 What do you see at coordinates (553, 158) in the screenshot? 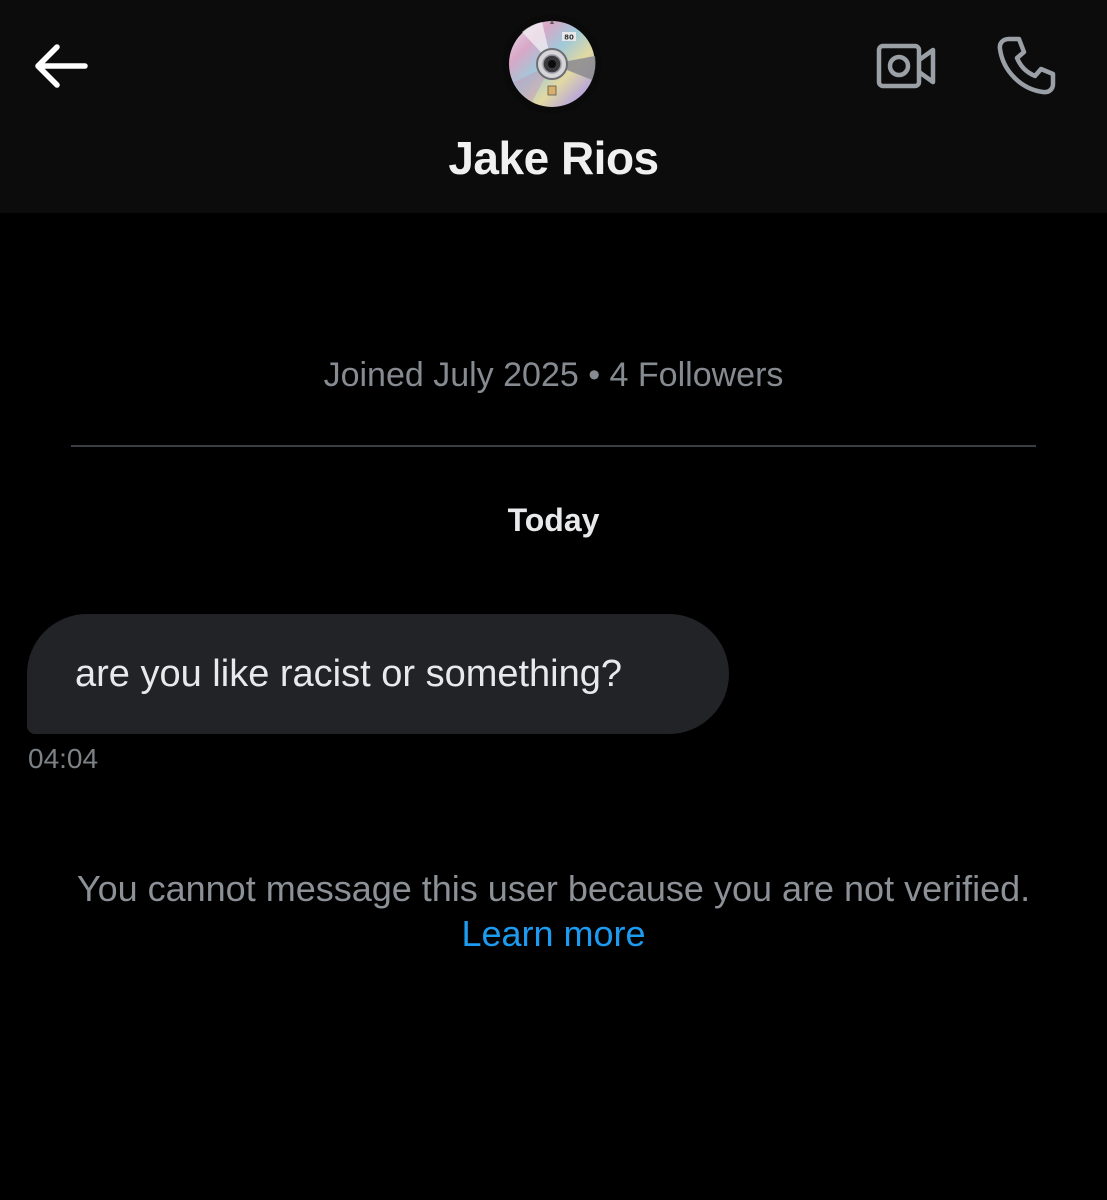
I see `contact-name: Jake Rios` at bounding box center [553, 158].